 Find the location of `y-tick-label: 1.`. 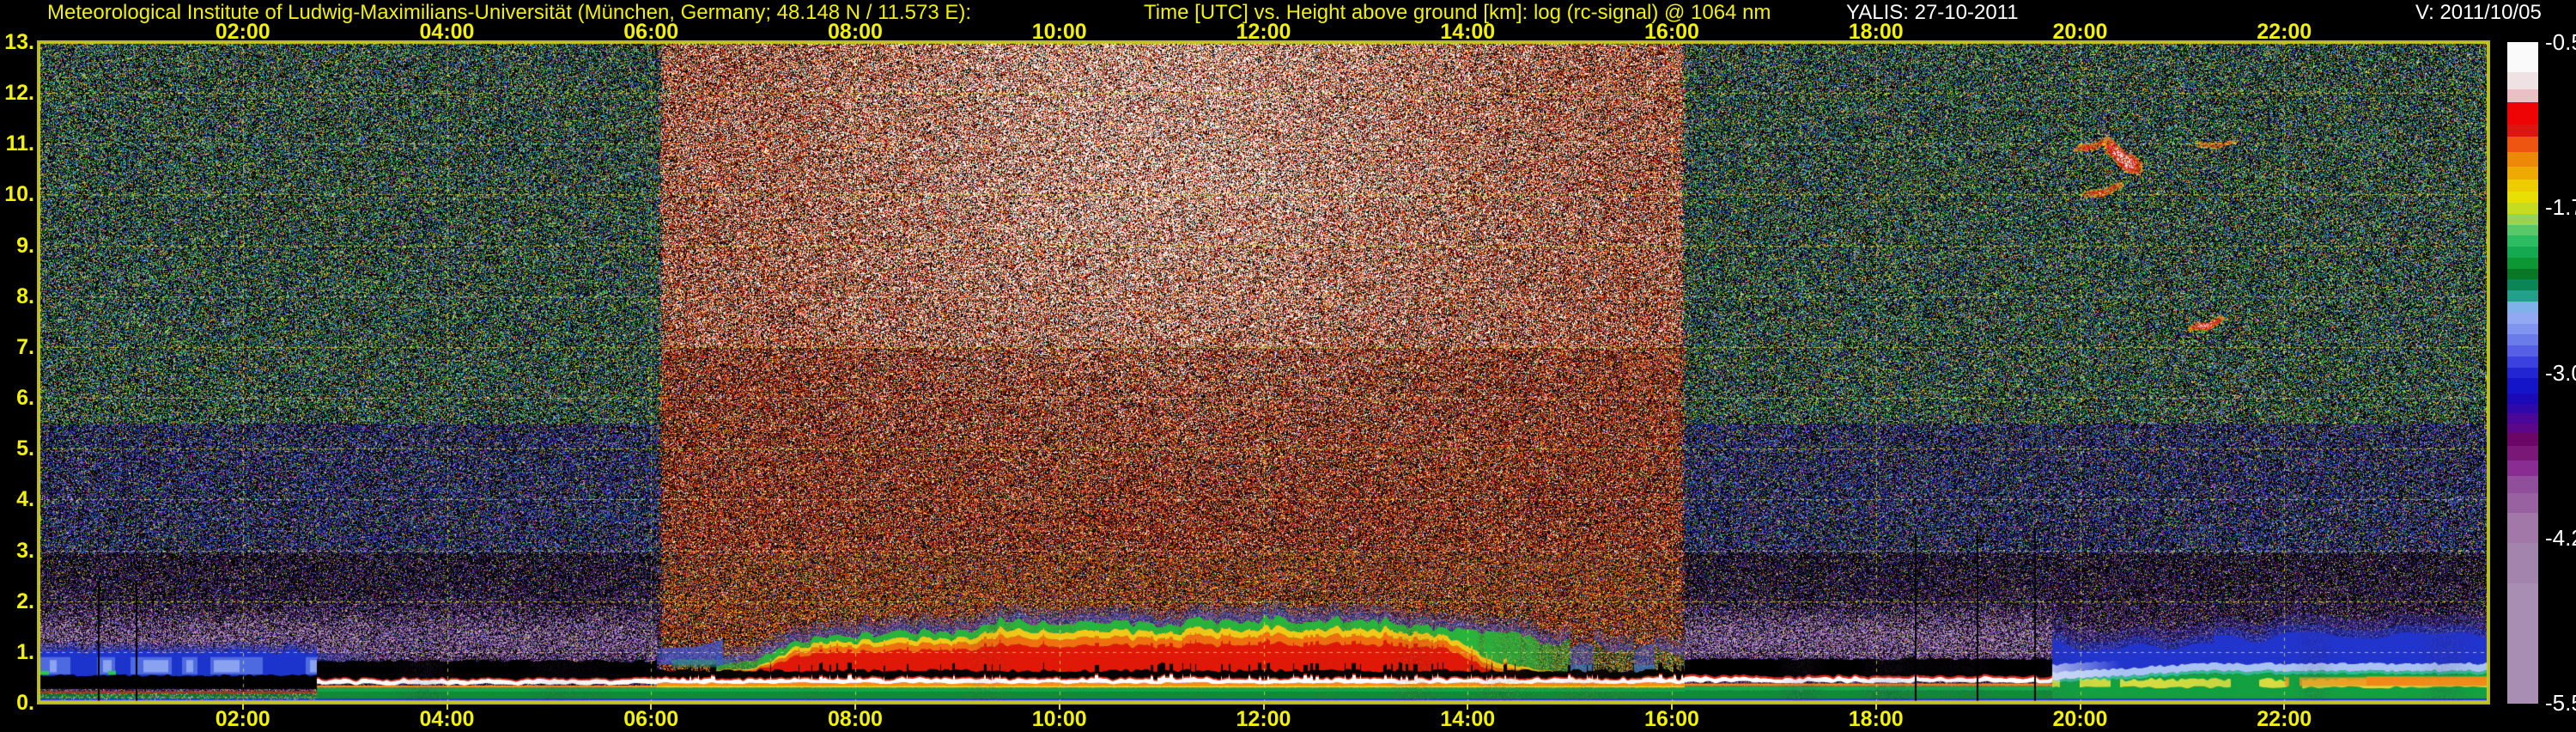

y-tick-label: 1. is located at coordinates (25, 651).